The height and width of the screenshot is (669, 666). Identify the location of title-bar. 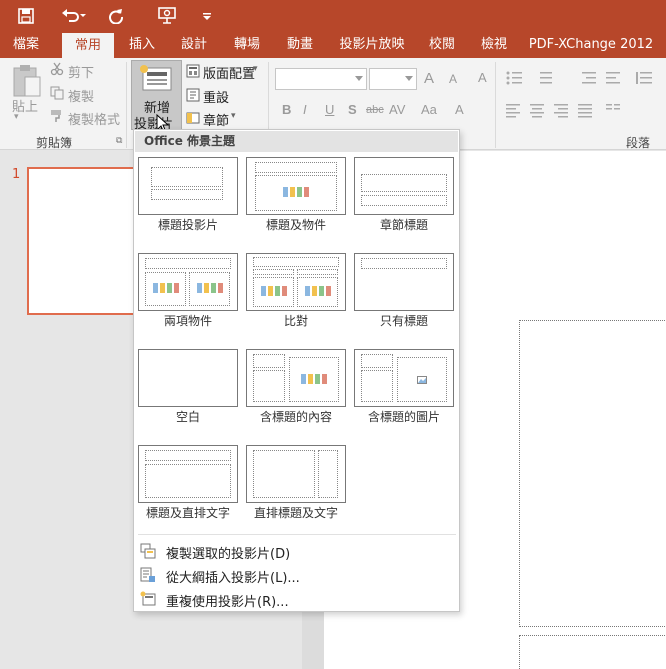
(333, 16).